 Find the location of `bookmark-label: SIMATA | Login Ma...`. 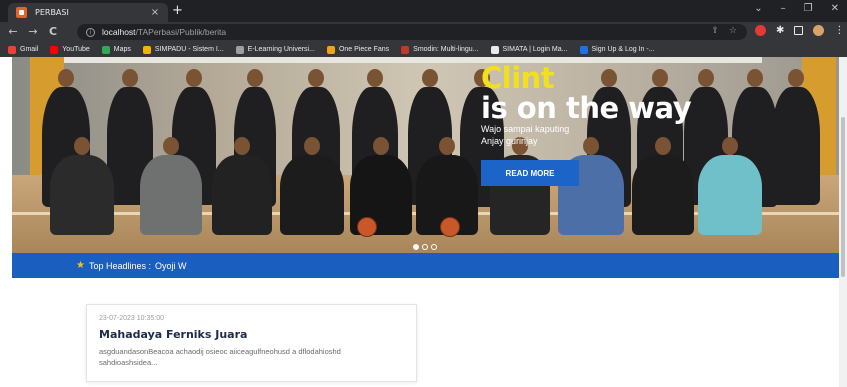

bookmark-label: SIMATA | Login Ma... is located at coordinates (535, 49).